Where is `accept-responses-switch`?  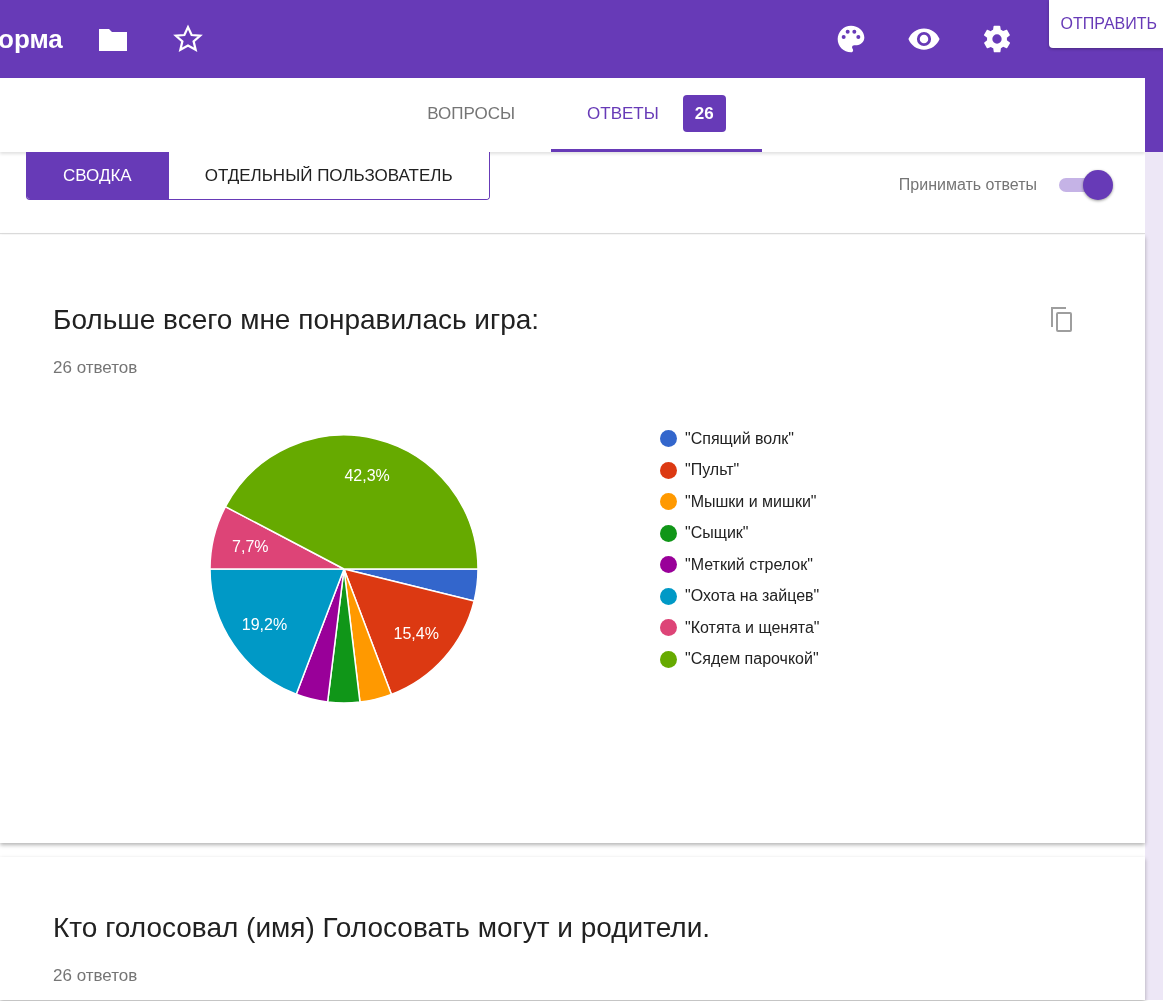 accept-responses-switch is located at coordinates (1085, 185).